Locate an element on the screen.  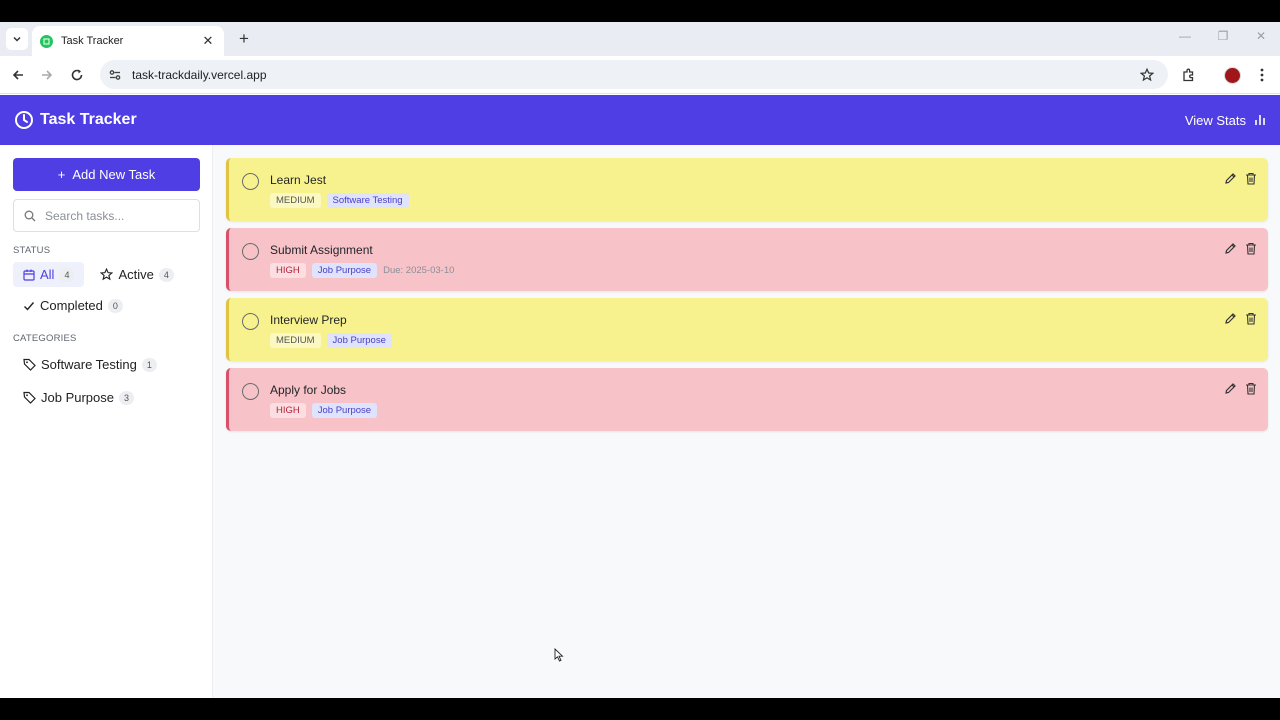
omnibox: task-trackdaily.vercel.app is located at coordinates (634, 74).